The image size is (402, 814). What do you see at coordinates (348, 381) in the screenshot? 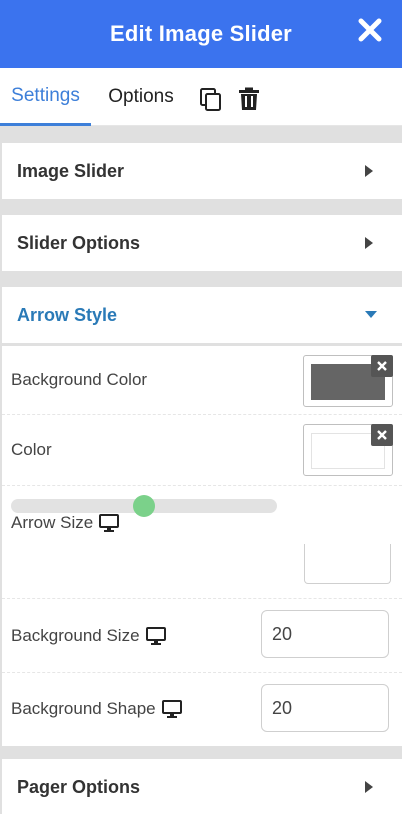
I see `background-color-picker` at bounding box center [348, 381].